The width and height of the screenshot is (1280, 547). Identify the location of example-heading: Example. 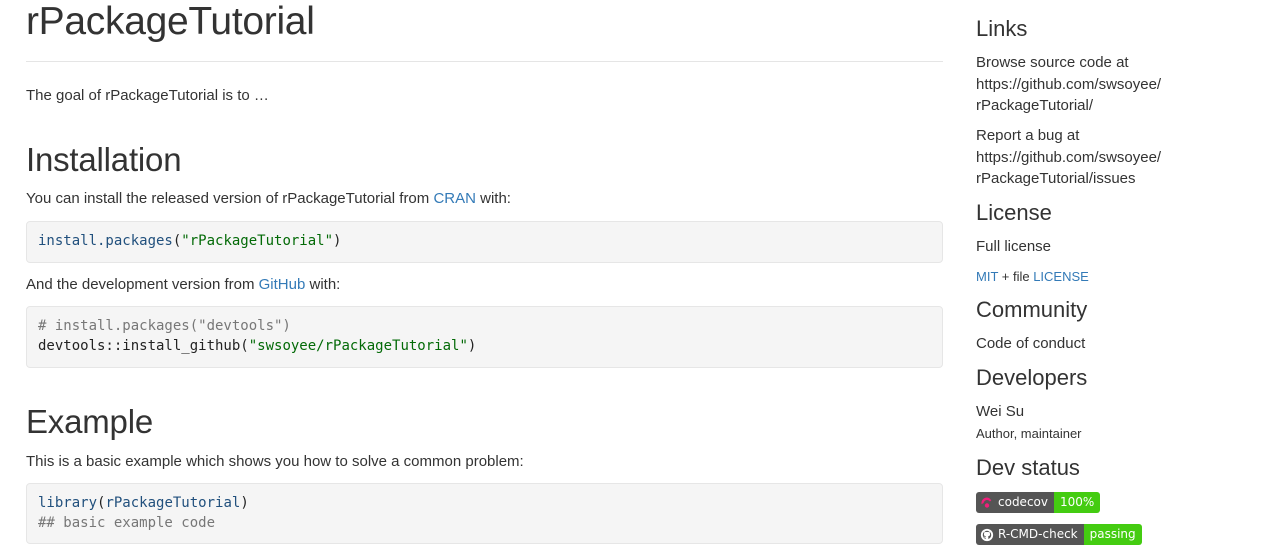
(89, 422).